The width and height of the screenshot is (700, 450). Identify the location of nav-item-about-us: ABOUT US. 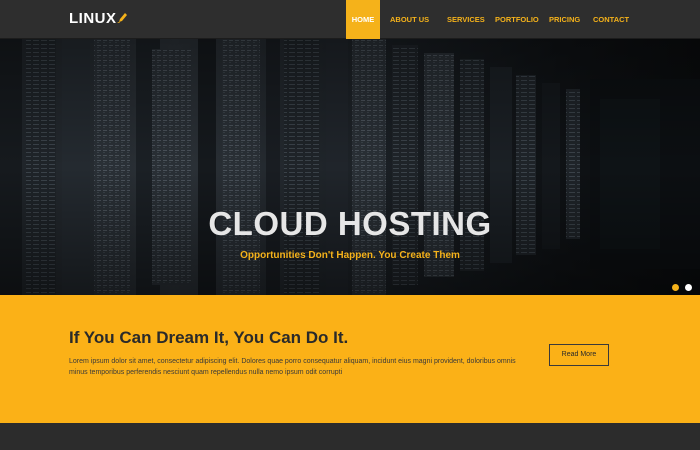
(415, 19).